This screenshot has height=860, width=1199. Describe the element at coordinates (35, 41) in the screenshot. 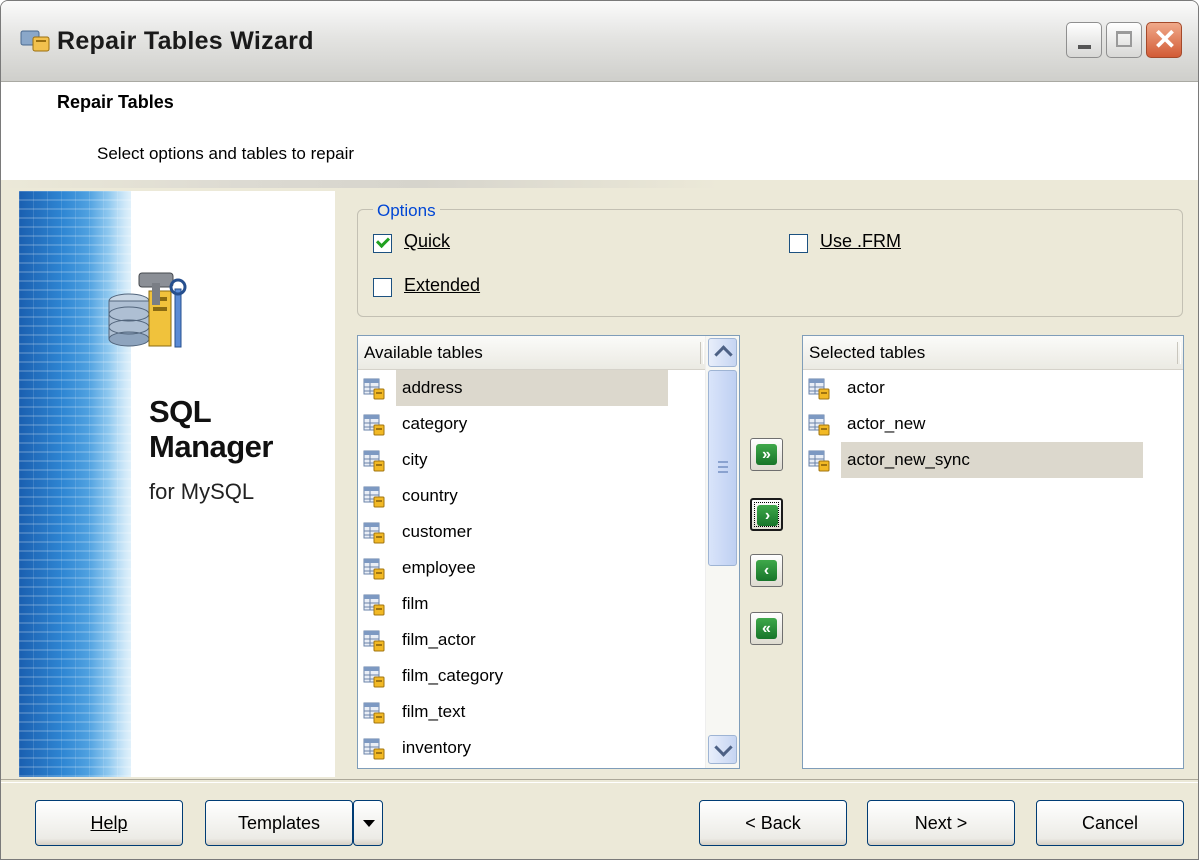

I see `app-icon` at that location.